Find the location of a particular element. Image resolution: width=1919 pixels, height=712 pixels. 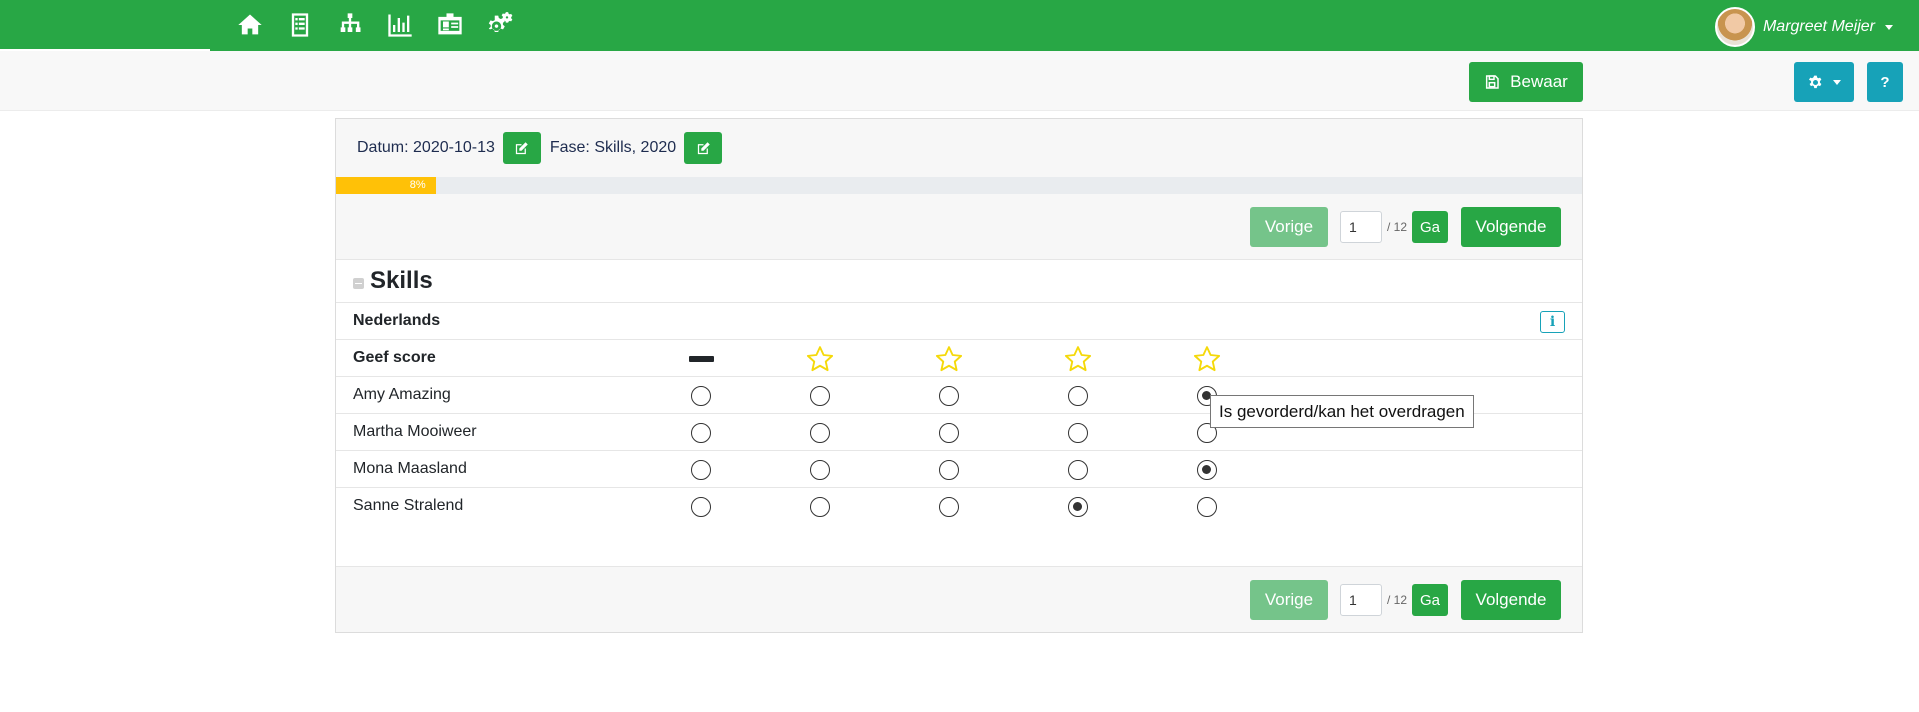

panel-header: Datum: 2020-10-13 Fase: Skills, 2020 is located at coordinates (959, 148).